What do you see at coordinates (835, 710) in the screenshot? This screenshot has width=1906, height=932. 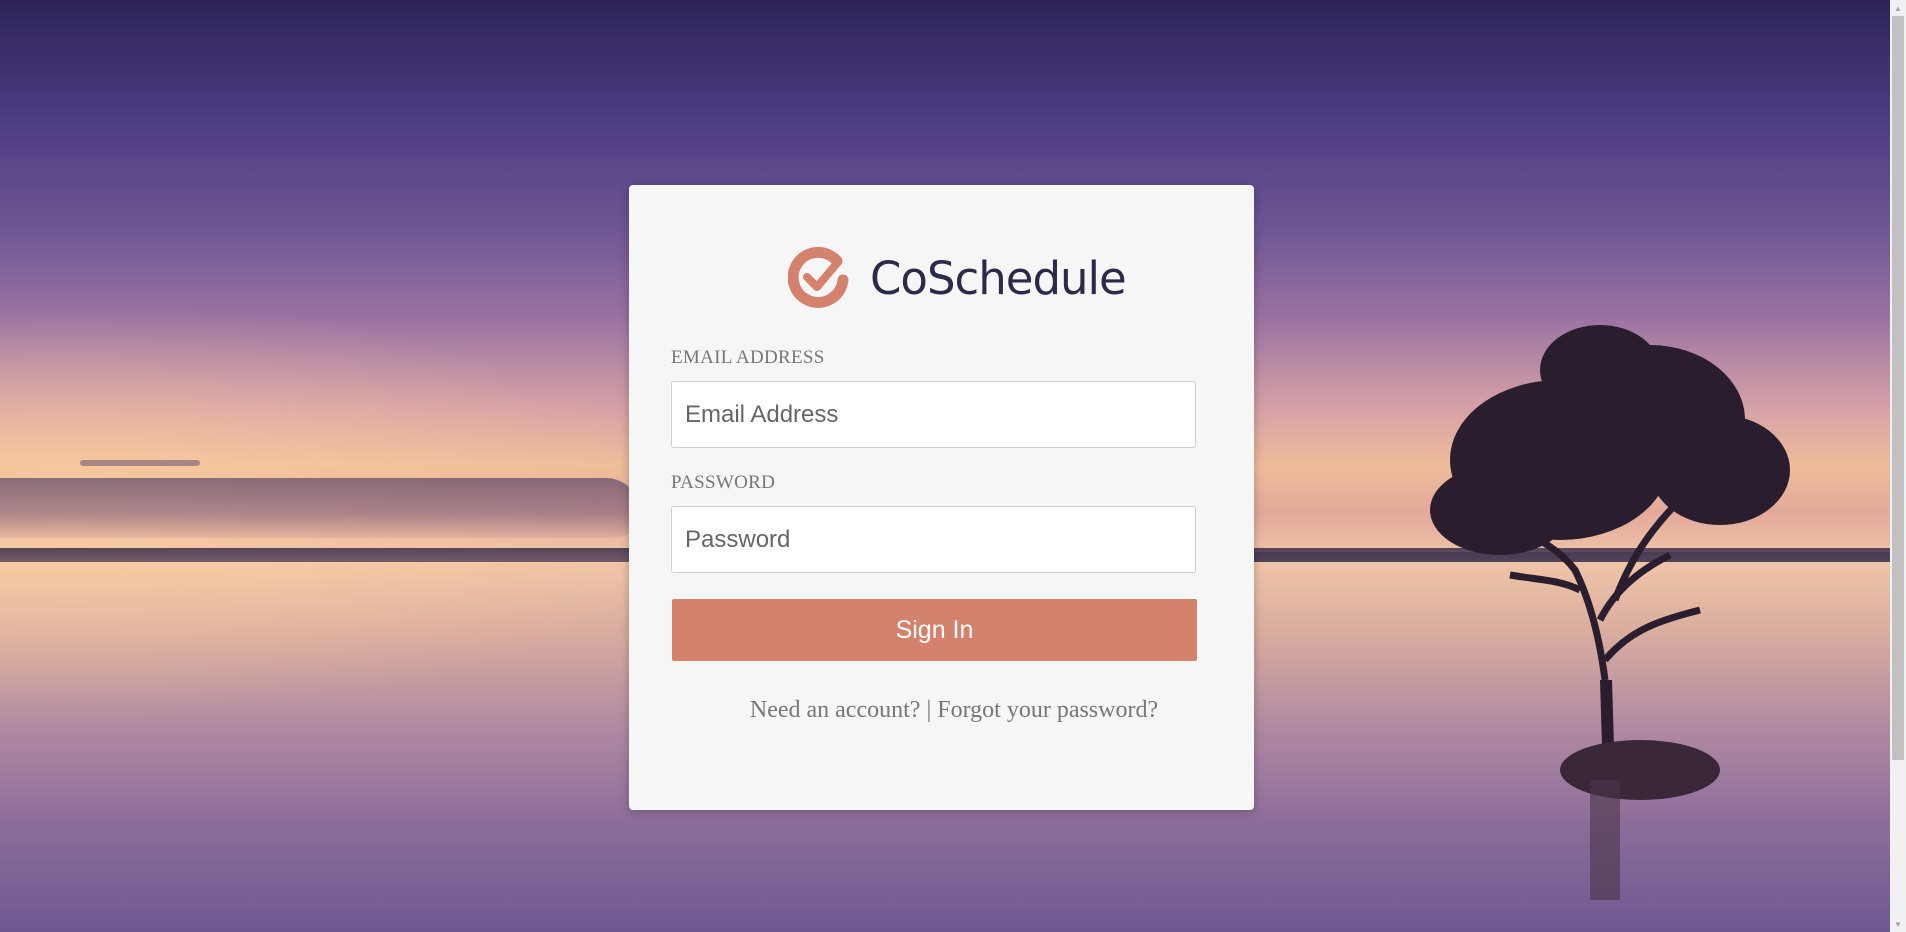 I see `need-account-link: Need an account?` at bounding box center [835, 710].